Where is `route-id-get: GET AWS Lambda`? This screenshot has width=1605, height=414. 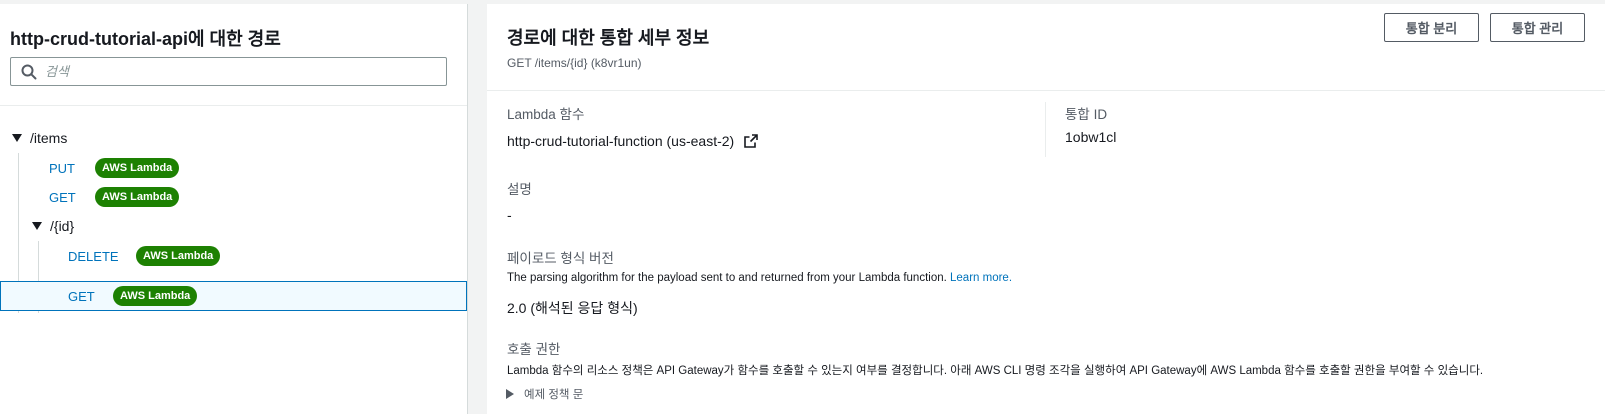
route-id-get: GET AWS Lambda is located at coordinates (133, 296).